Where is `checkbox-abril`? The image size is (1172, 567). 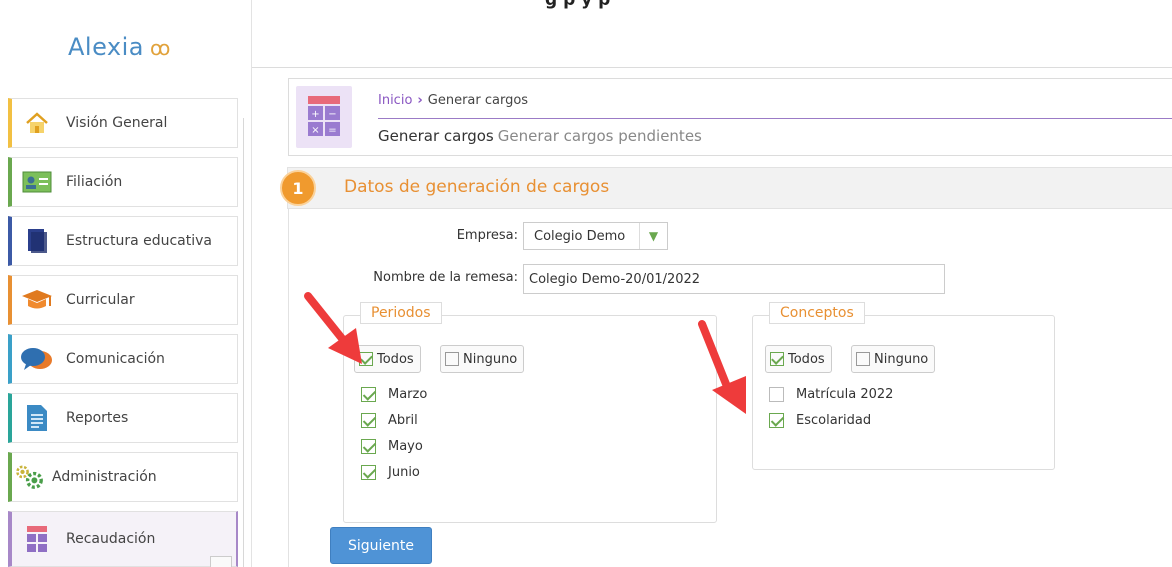 checkbox-abril is located at coordinates (368, 420).